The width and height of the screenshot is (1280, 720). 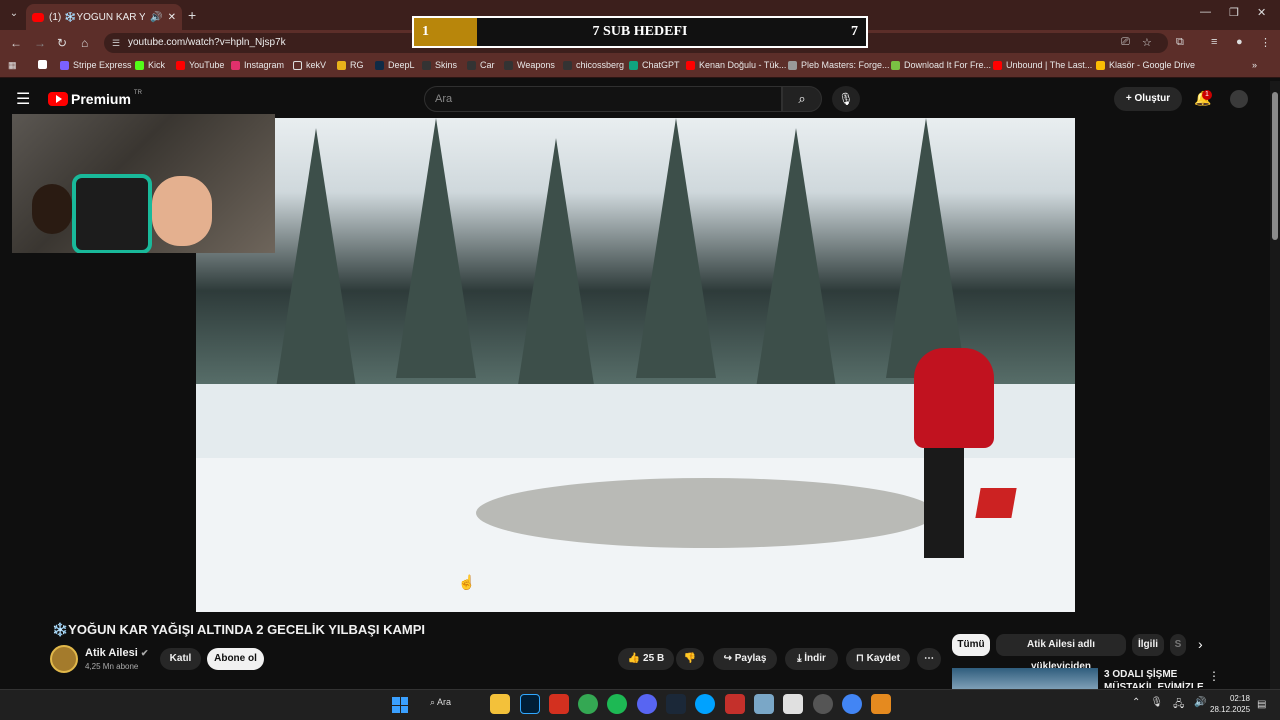 I want to click on bookmark-item: Klasör - Google Drive, so click(x=1145, y=65).